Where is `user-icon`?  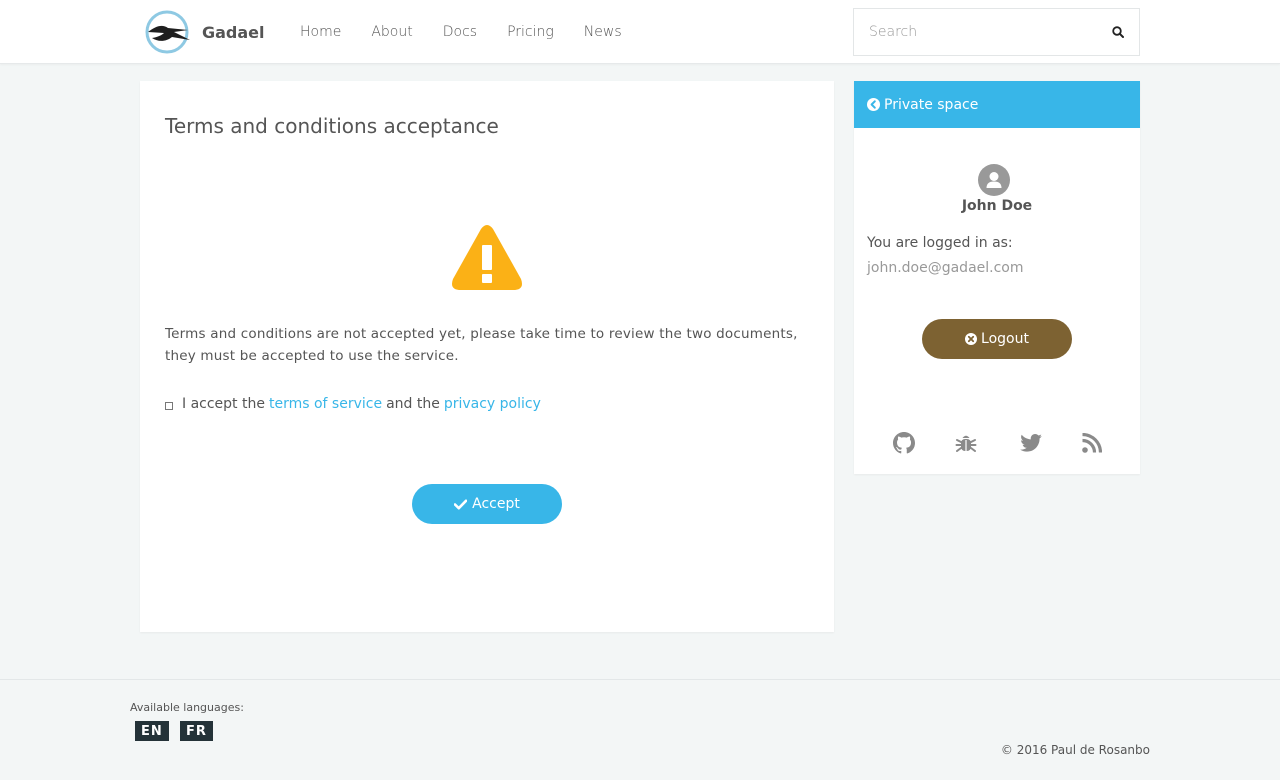 user-icon is located at coordinates (994, 180).